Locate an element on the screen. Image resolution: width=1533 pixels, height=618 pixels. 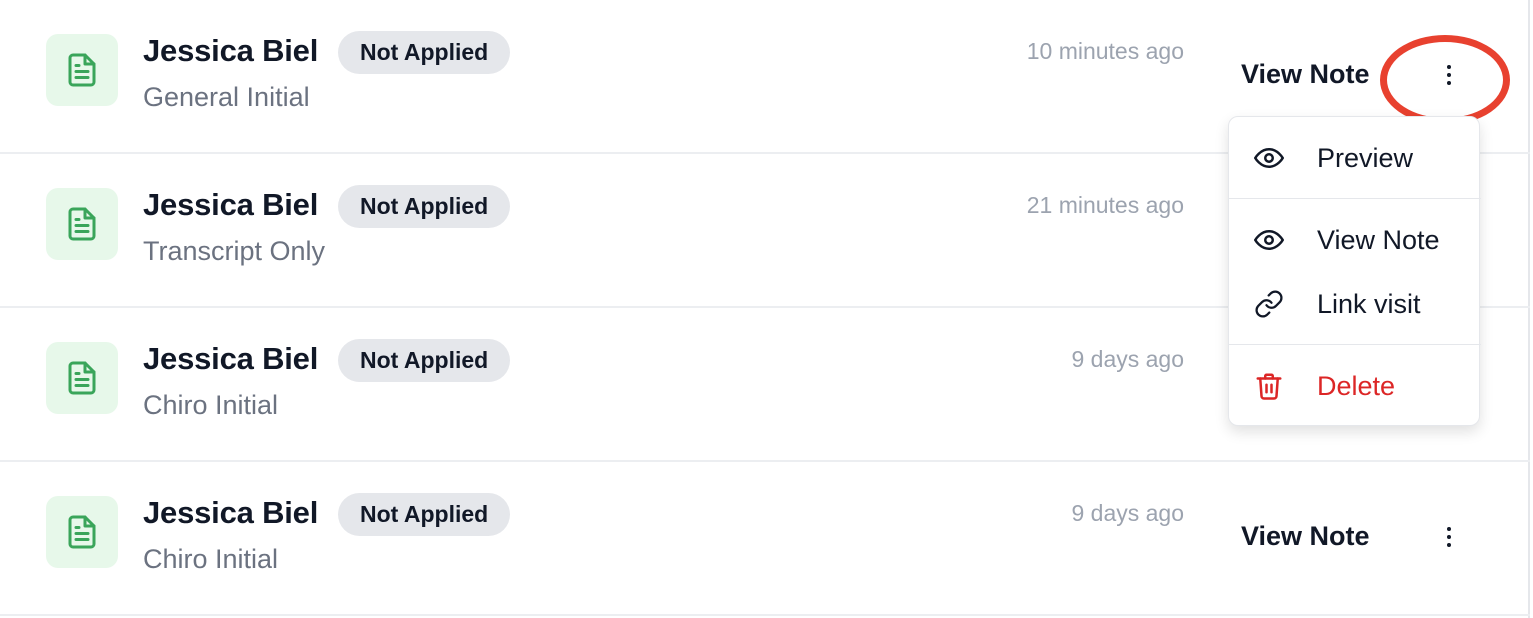
menu-item-view-note: View Note is located at coordinates (1355, 240).